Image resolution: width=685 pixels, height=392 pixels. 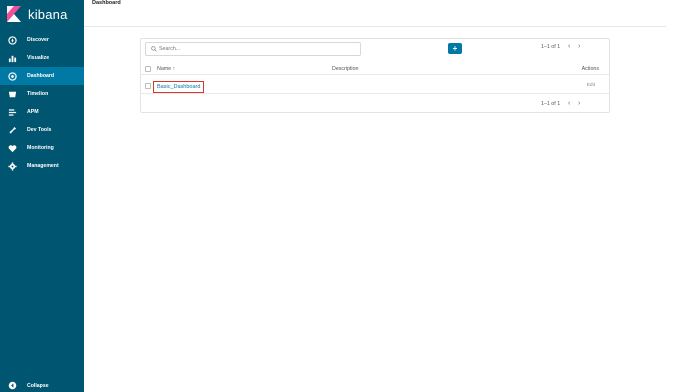 What do you see at coordinates (166, 69) in the screenshot?
I see `column-header-name: Name ↑` at bounding box center [166, 69].